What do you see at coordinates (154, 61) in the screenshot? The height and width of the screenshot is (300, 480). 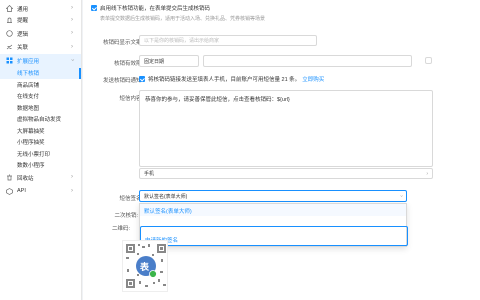 I see `expire-value: 固定日期` at bounding box center [154, 61].